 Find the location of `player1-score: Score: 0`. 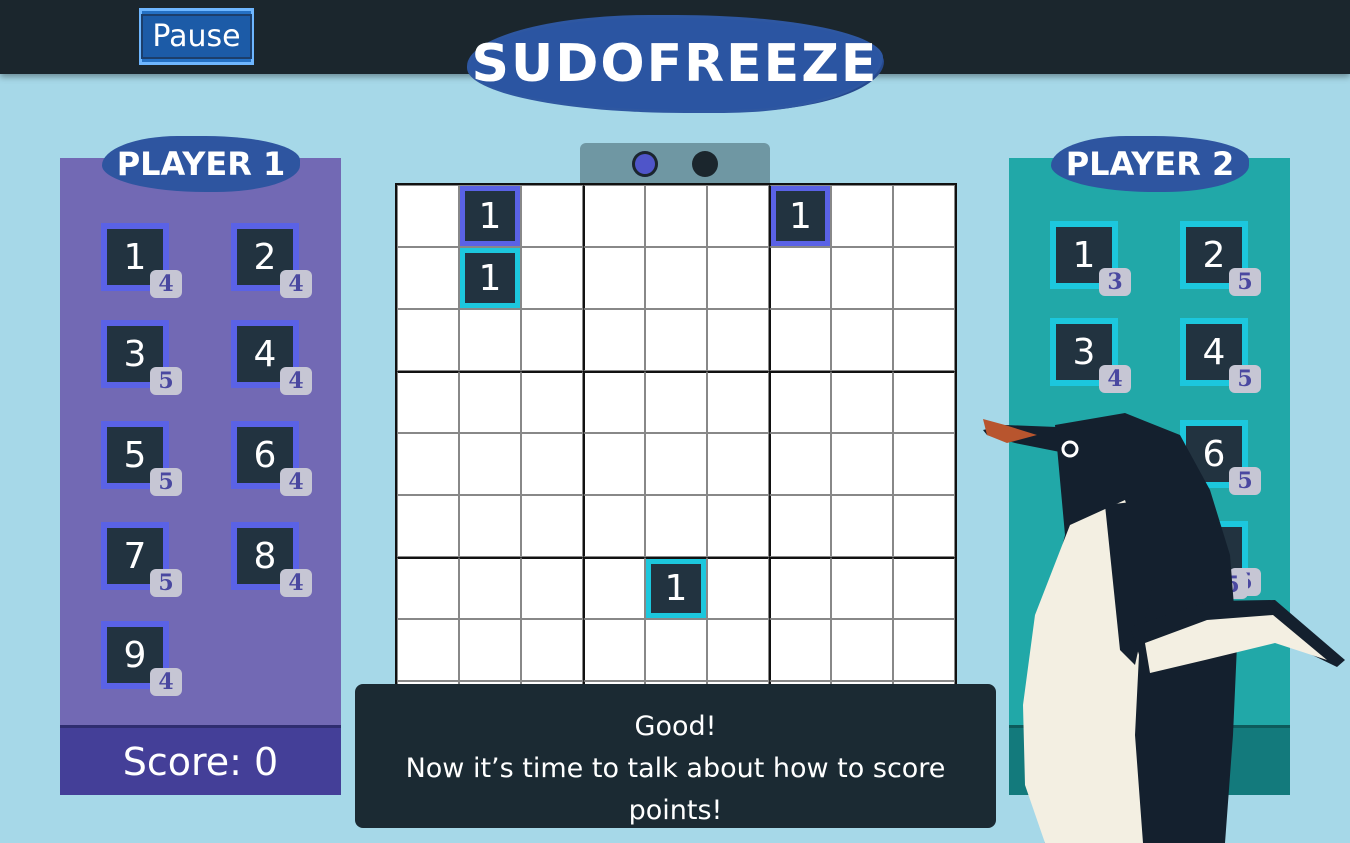

player1-score: Score: 0 is located at coordinates (200, 760).